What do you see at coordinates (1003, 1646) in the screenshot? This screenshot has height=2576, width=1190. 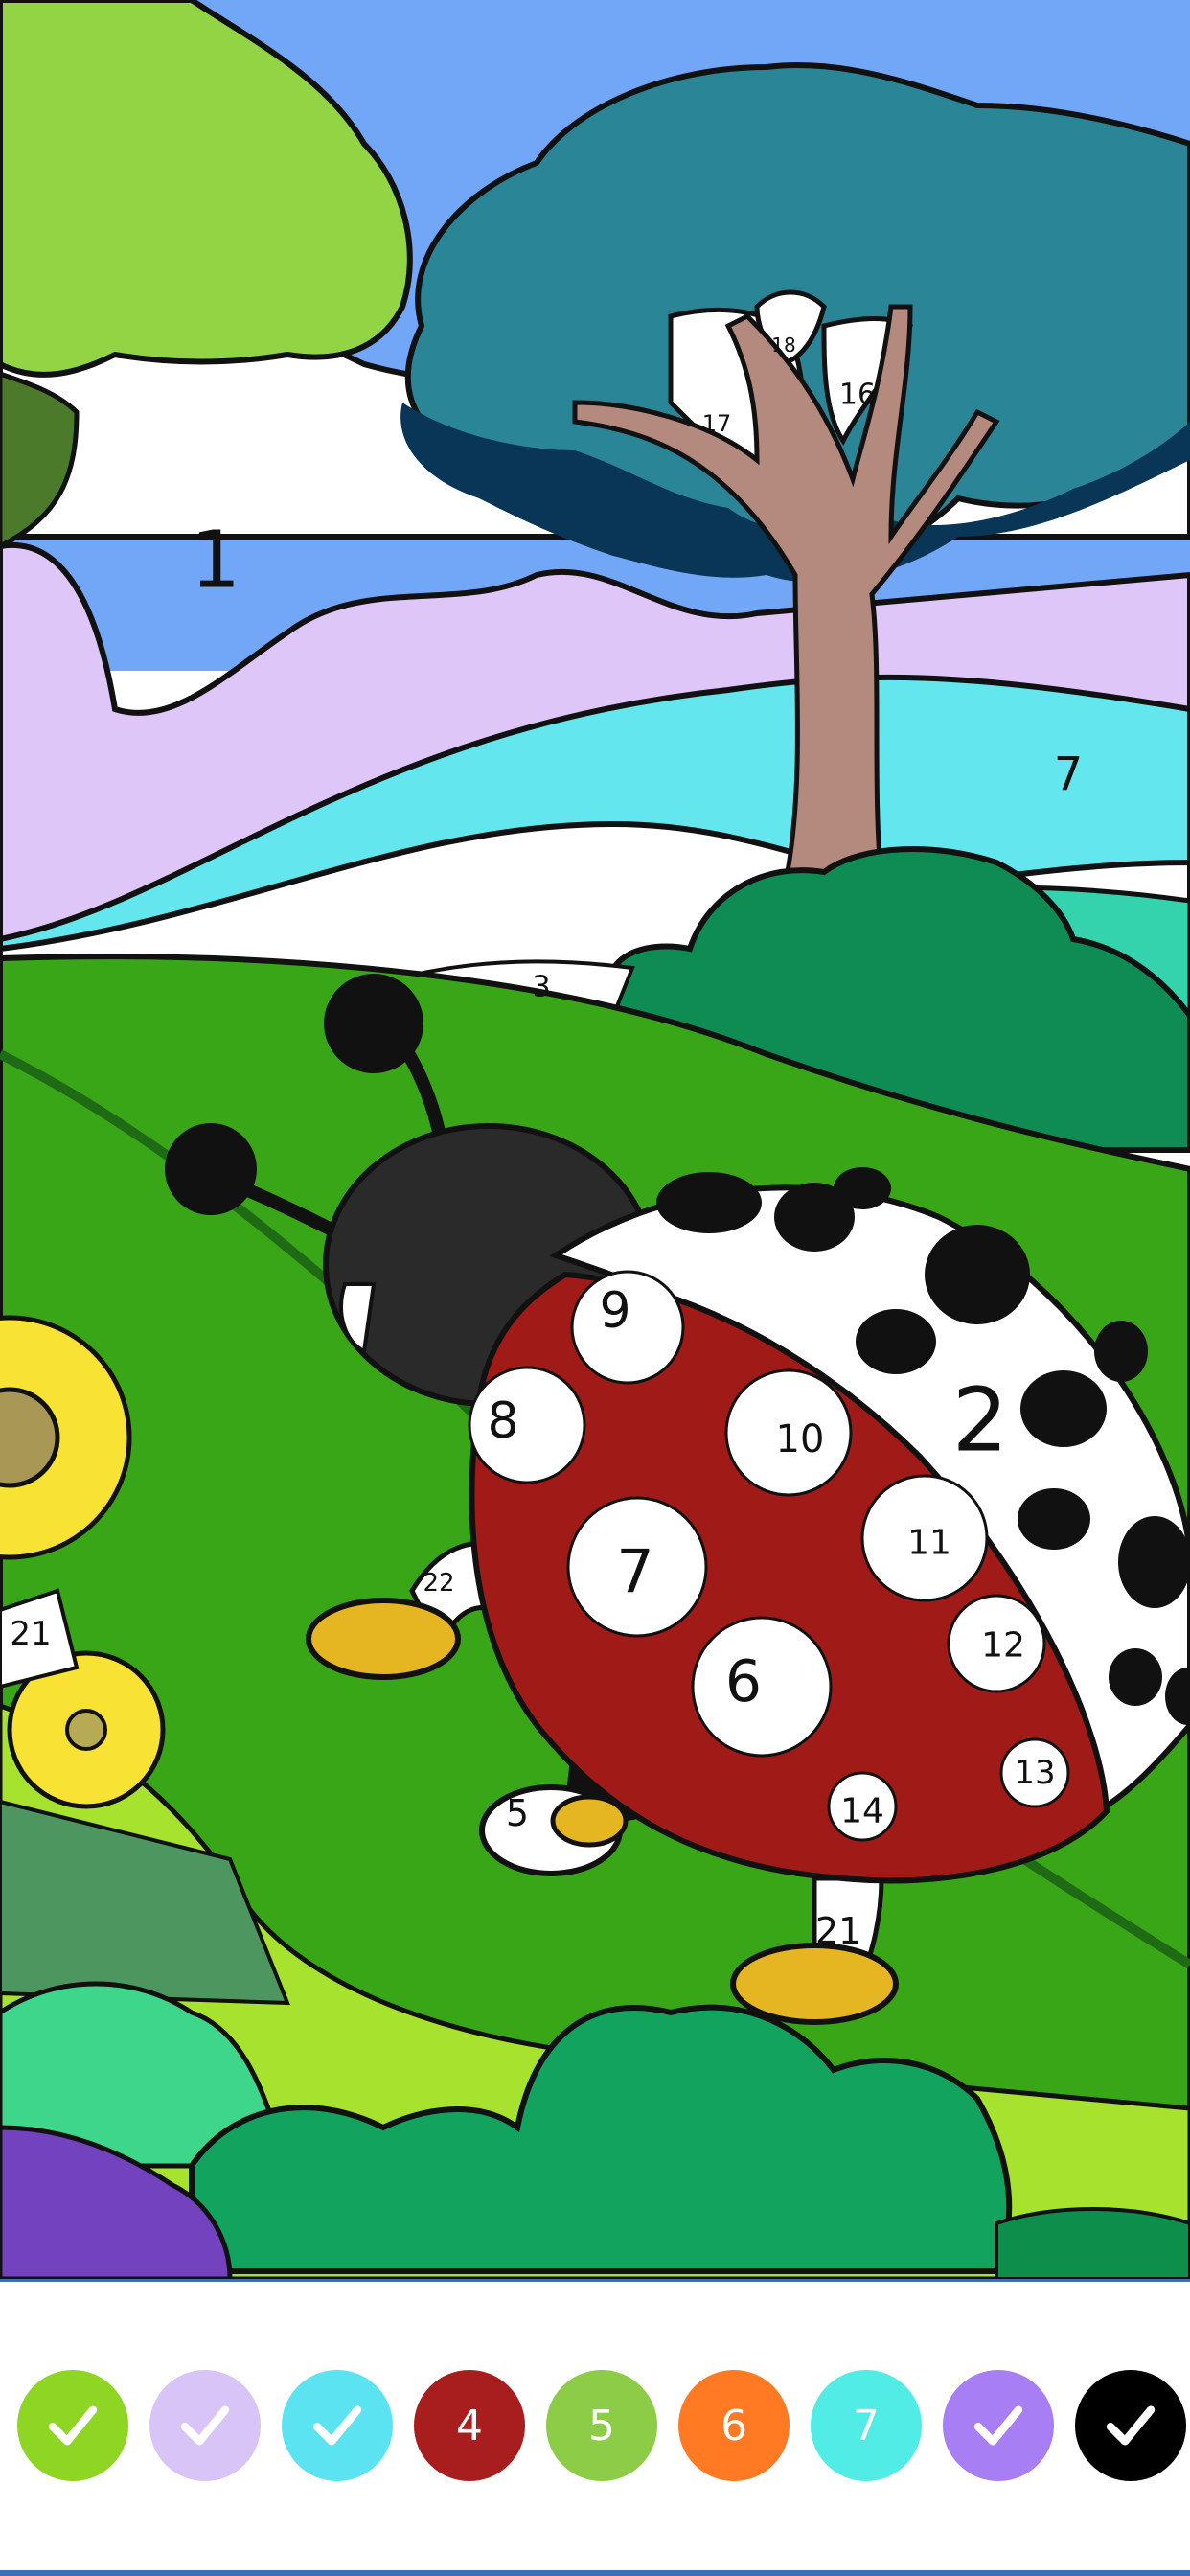 I see `region-label-spot-12: 12` at bounding box center [1003, 1646].